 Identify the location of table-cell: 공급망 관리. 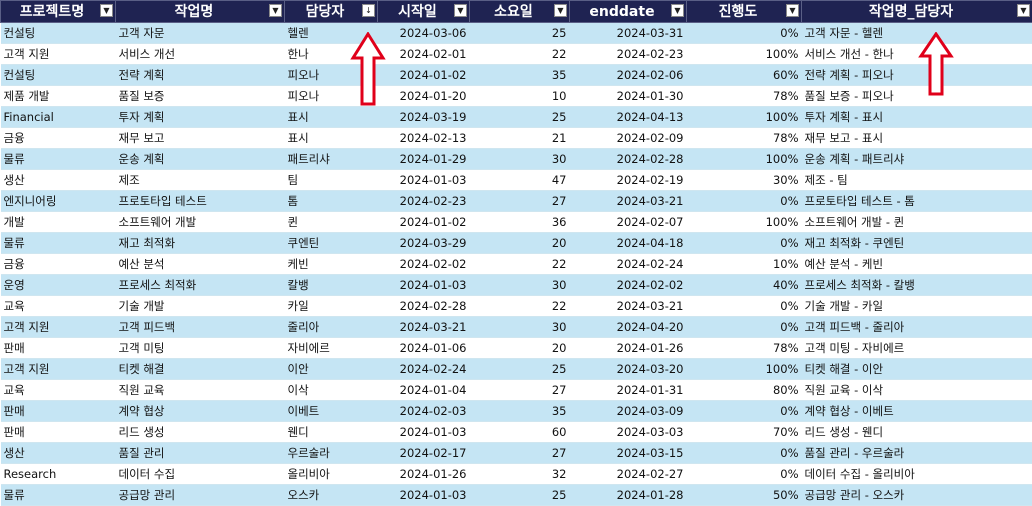
(200, 495).